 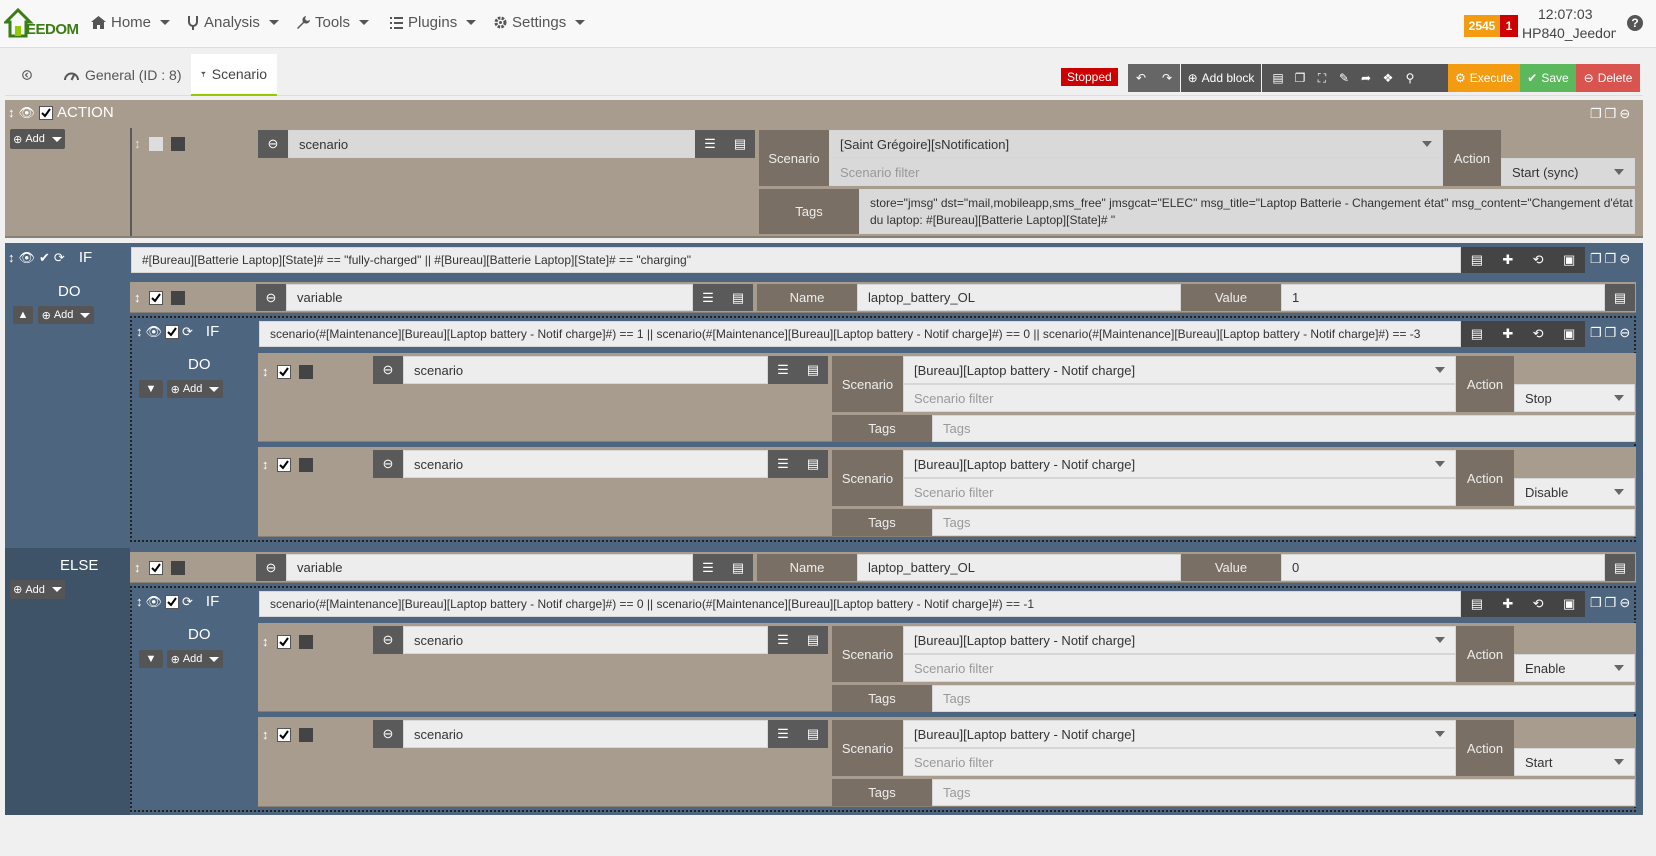 What do you see at coordinates (1509, 26) in the screenshot?
I see `alert-count-badge: 1` at bounding box center [1509, 26].